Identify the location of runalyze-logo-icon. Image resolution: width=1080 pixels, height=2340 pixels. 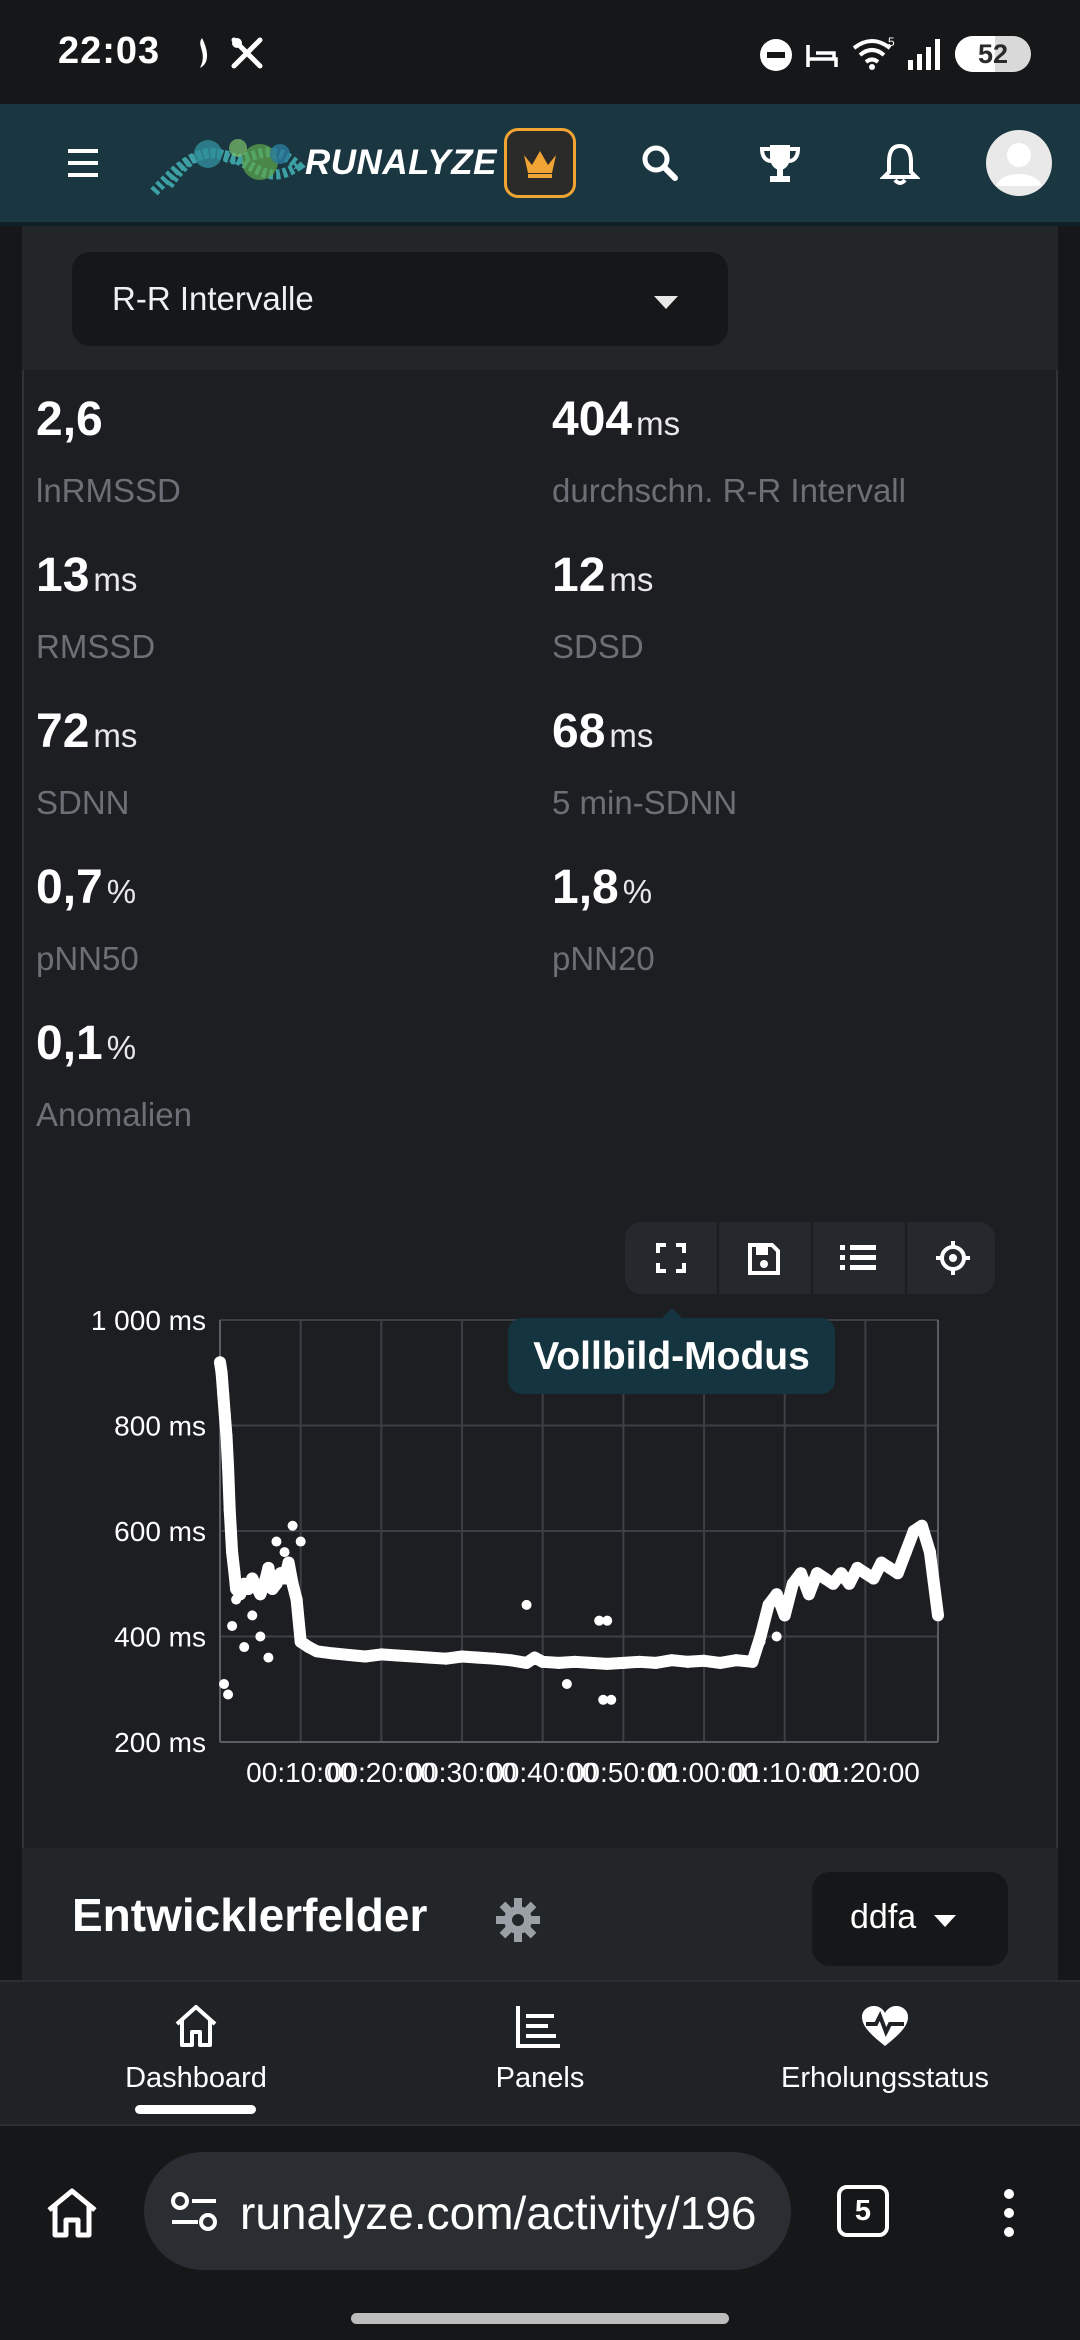
(227, 161).